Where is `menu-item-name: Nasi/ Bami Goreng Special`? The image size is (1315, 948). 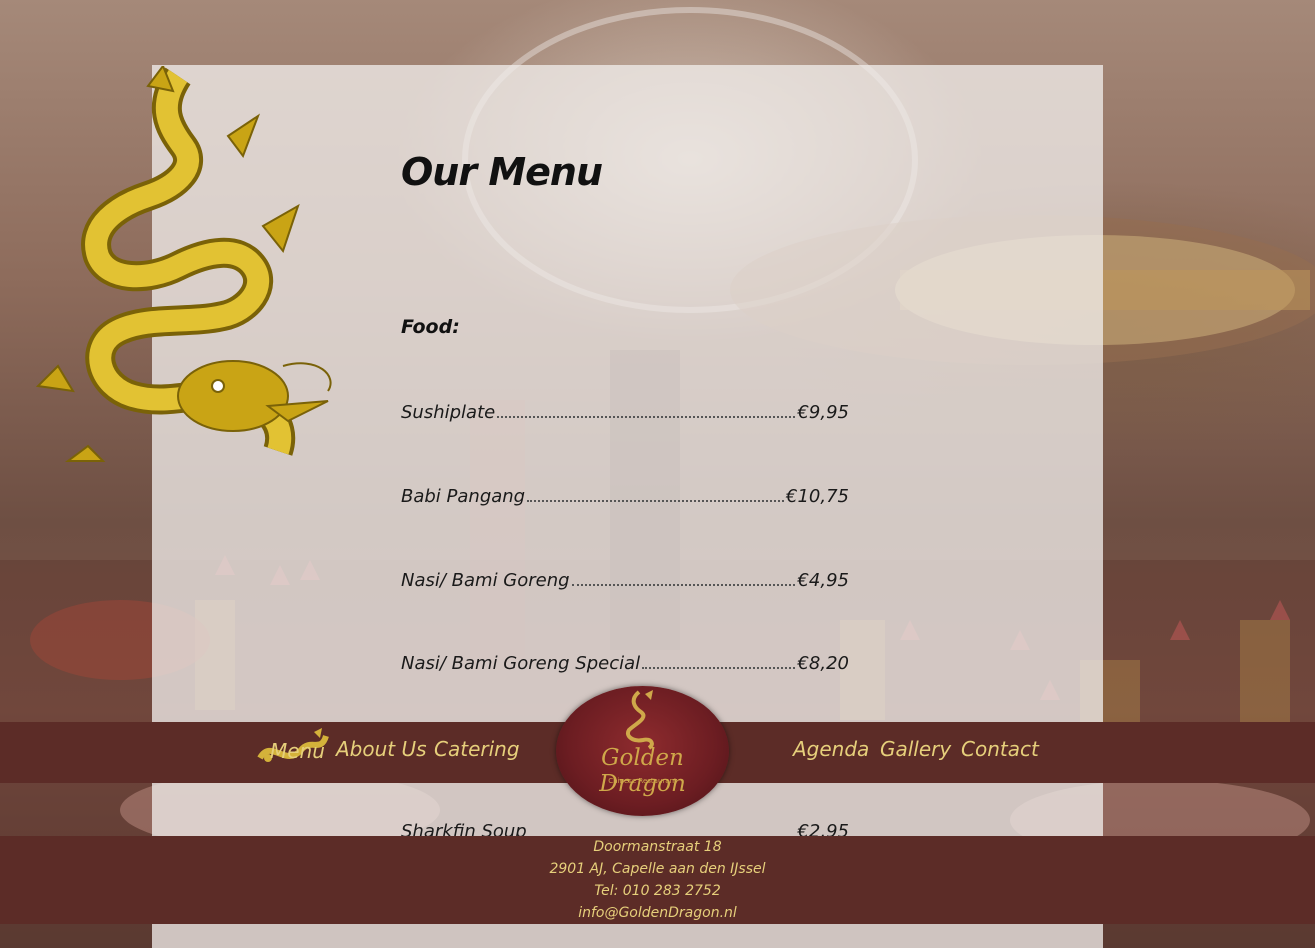 menu-item-name: Nasi/ Bami Goreng Special is located at coordinates (521, 663).